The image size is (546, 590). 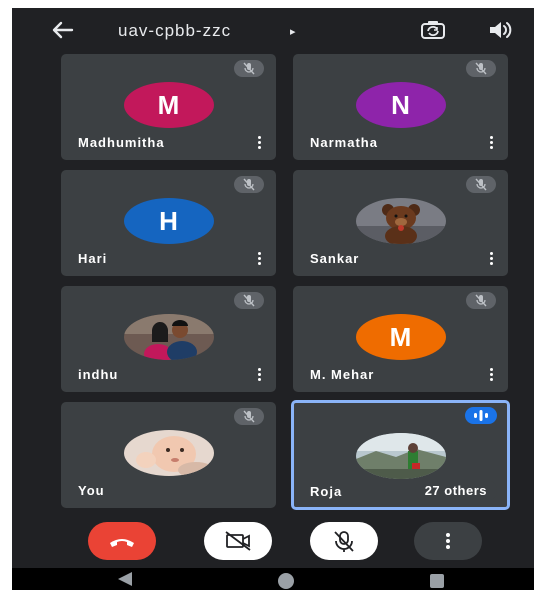 I want to click on nav-recents-icon, so click(x=437, y=581).